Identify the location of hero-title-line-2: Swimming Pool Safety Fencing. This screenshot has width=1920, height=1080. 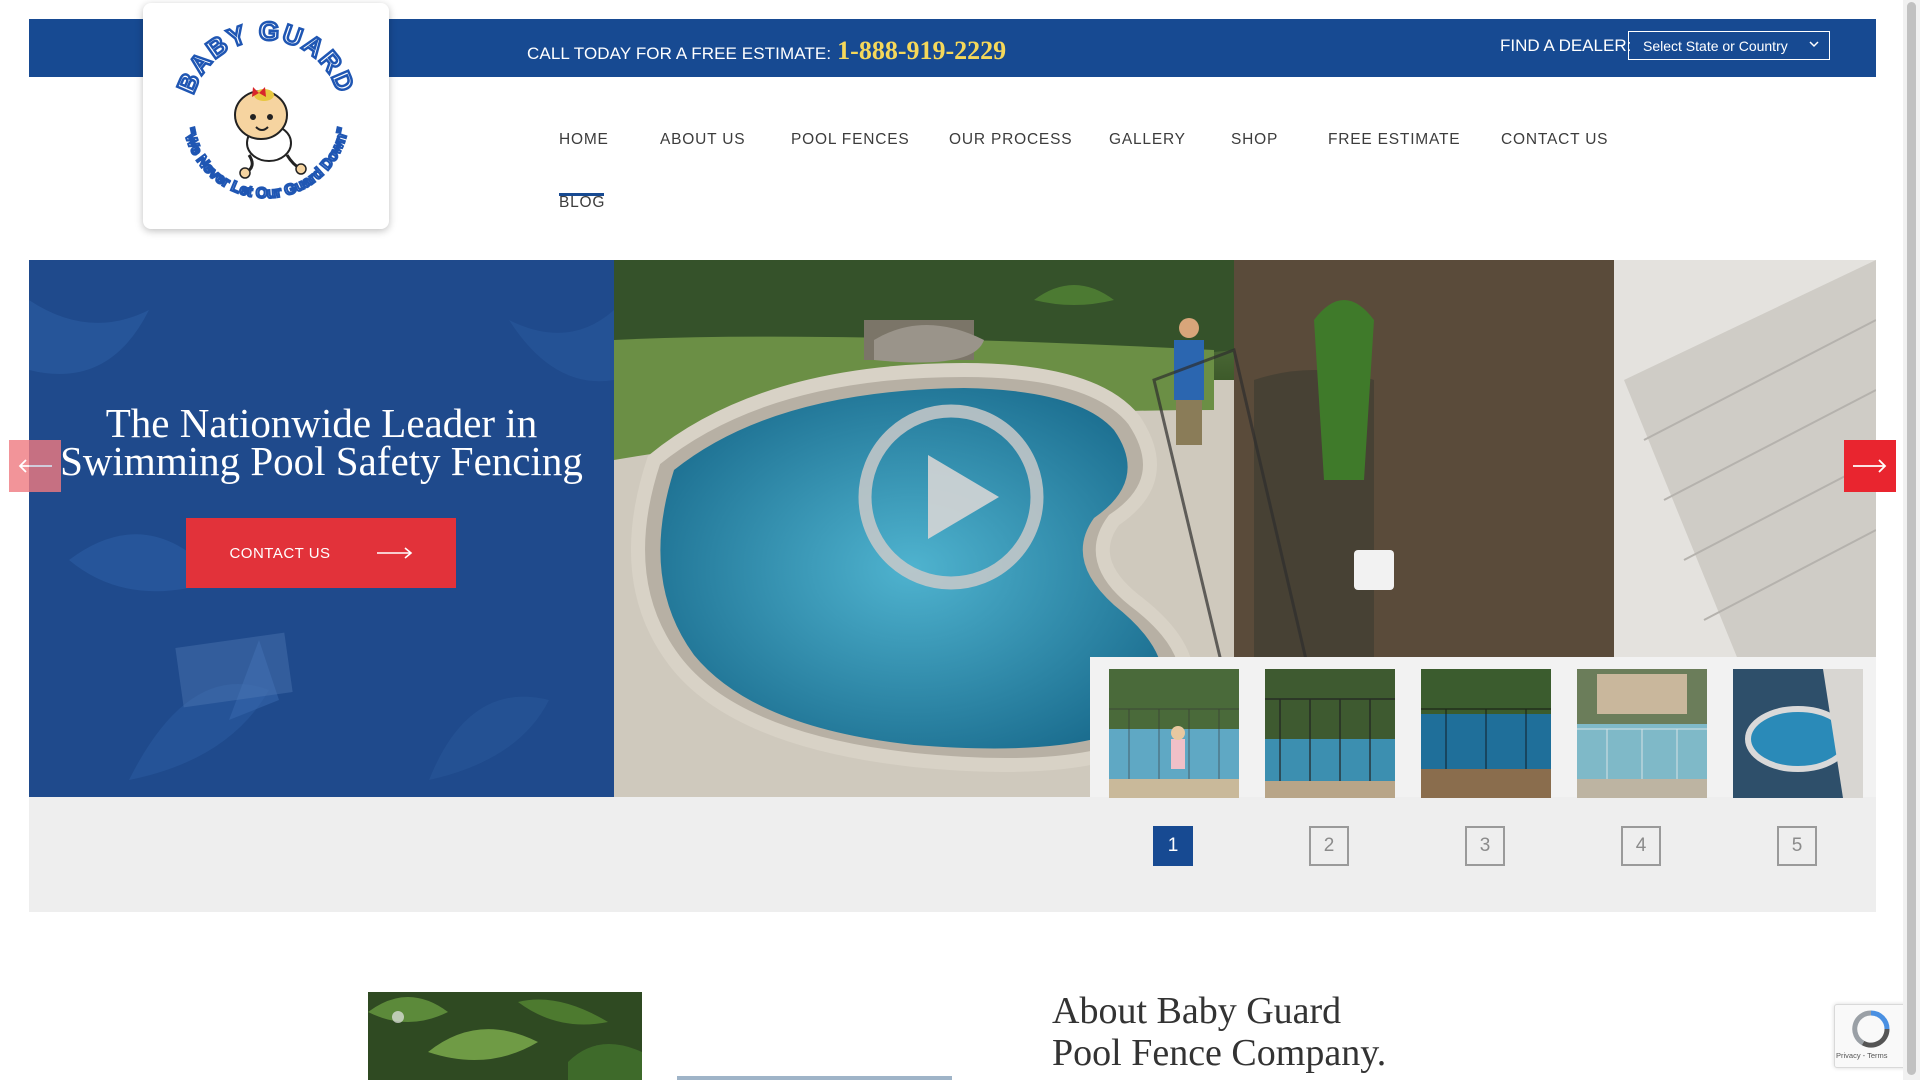
(321, 461).